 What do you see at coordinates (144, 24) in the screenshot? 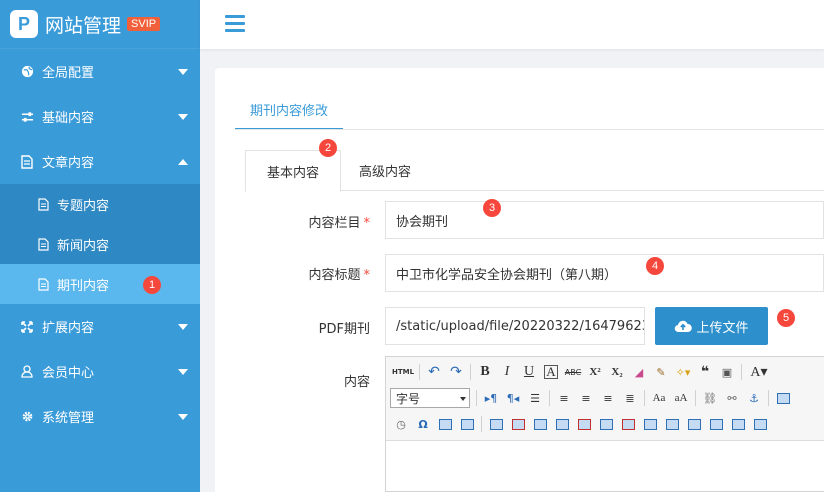
I see `svip-badge: SVIP` at bounding box center [144, 24].